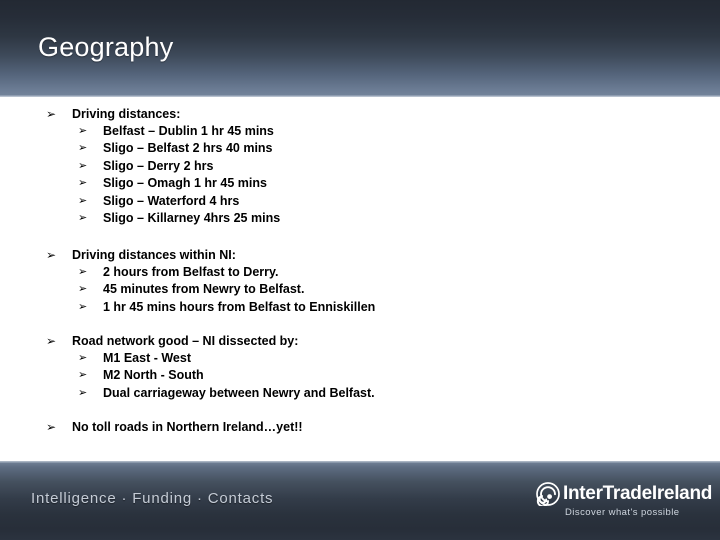  Describe the element at coordinates (360, 131) in the screenshot. I see `bullet-item-level2: ➢ Belfast – Dublin 1 hr 45 mins` at that location.